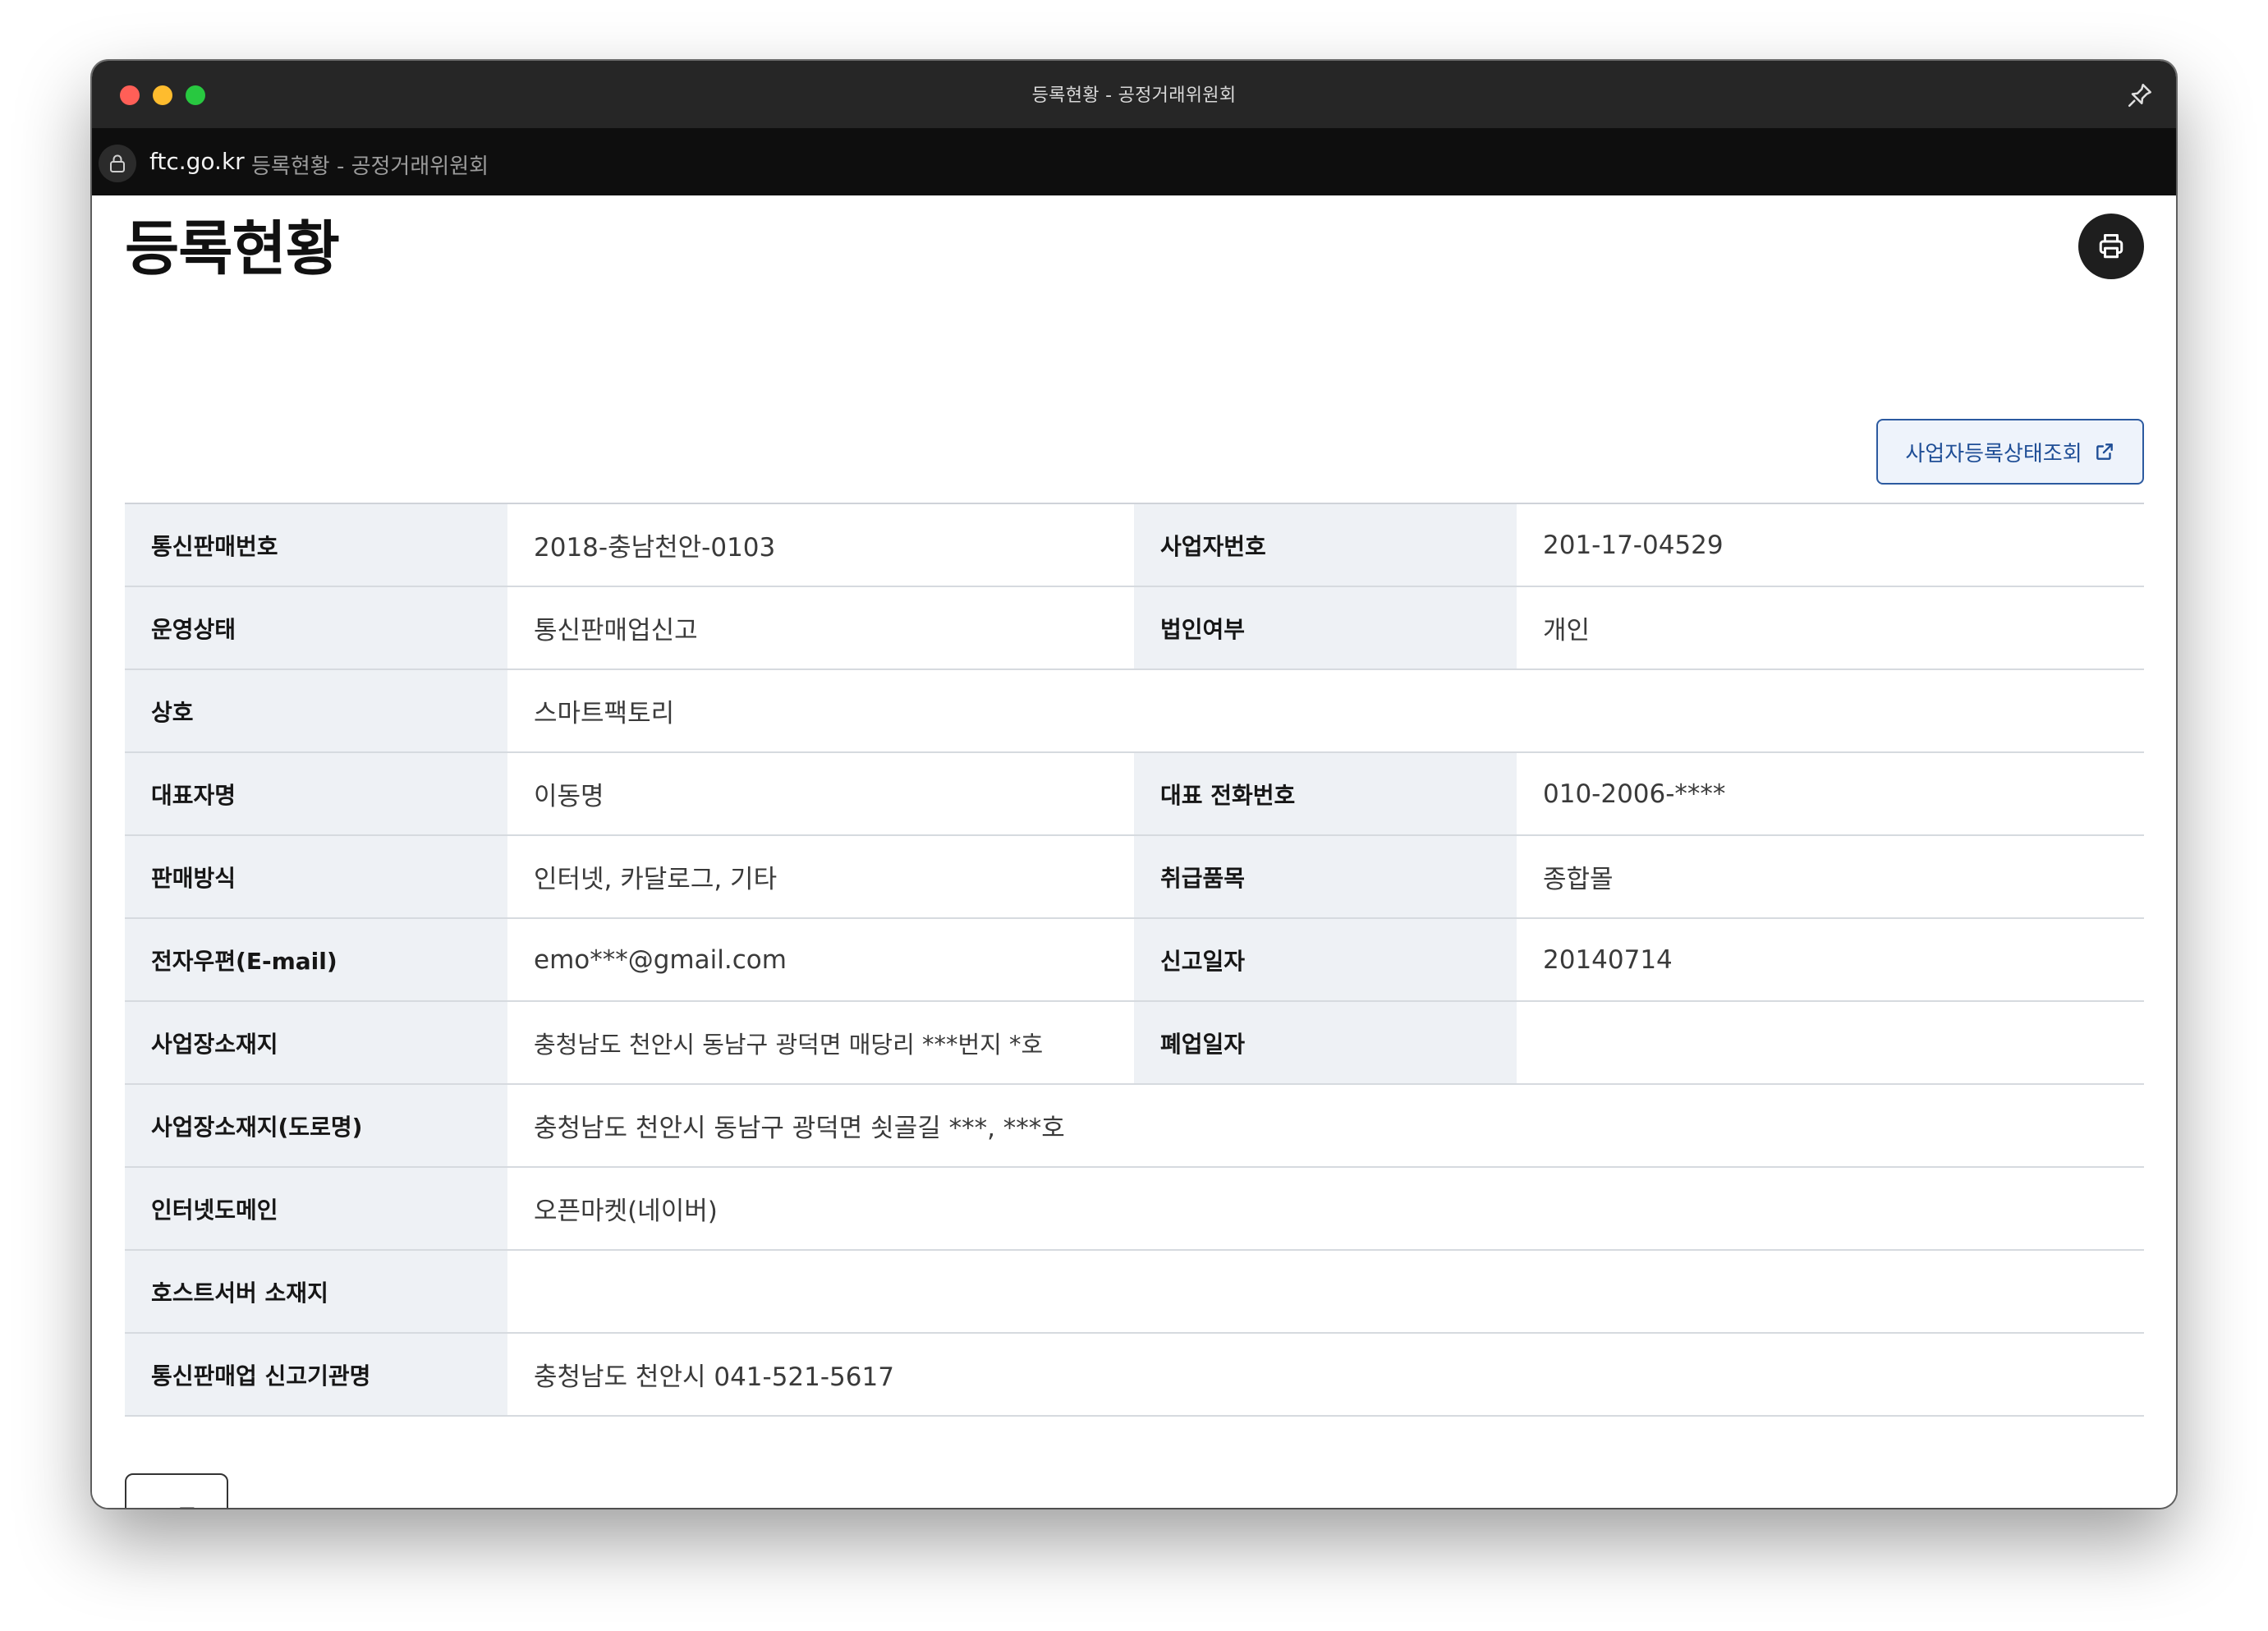  Describe the element at coordinates (1830, 794) in the screenshot. I see `rep-phone-value: 010-2006-****` at that location.